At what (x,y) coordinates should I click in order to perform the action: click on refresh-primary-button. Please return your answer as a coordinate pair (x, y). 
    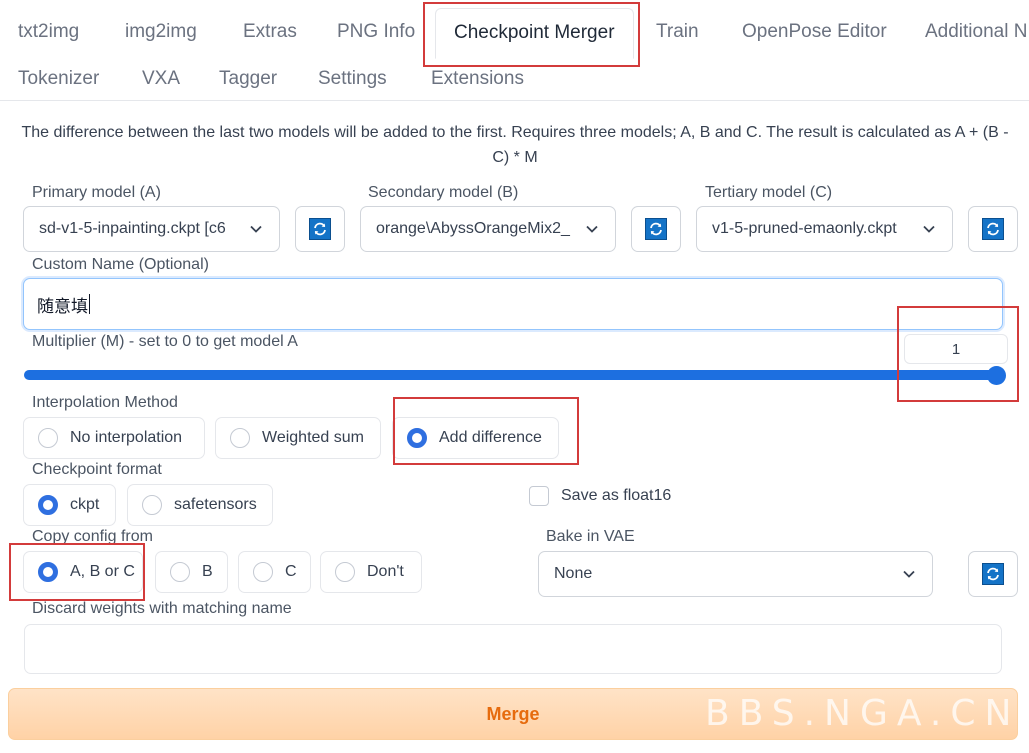
    Looking at the image, I should click on (320, 229).